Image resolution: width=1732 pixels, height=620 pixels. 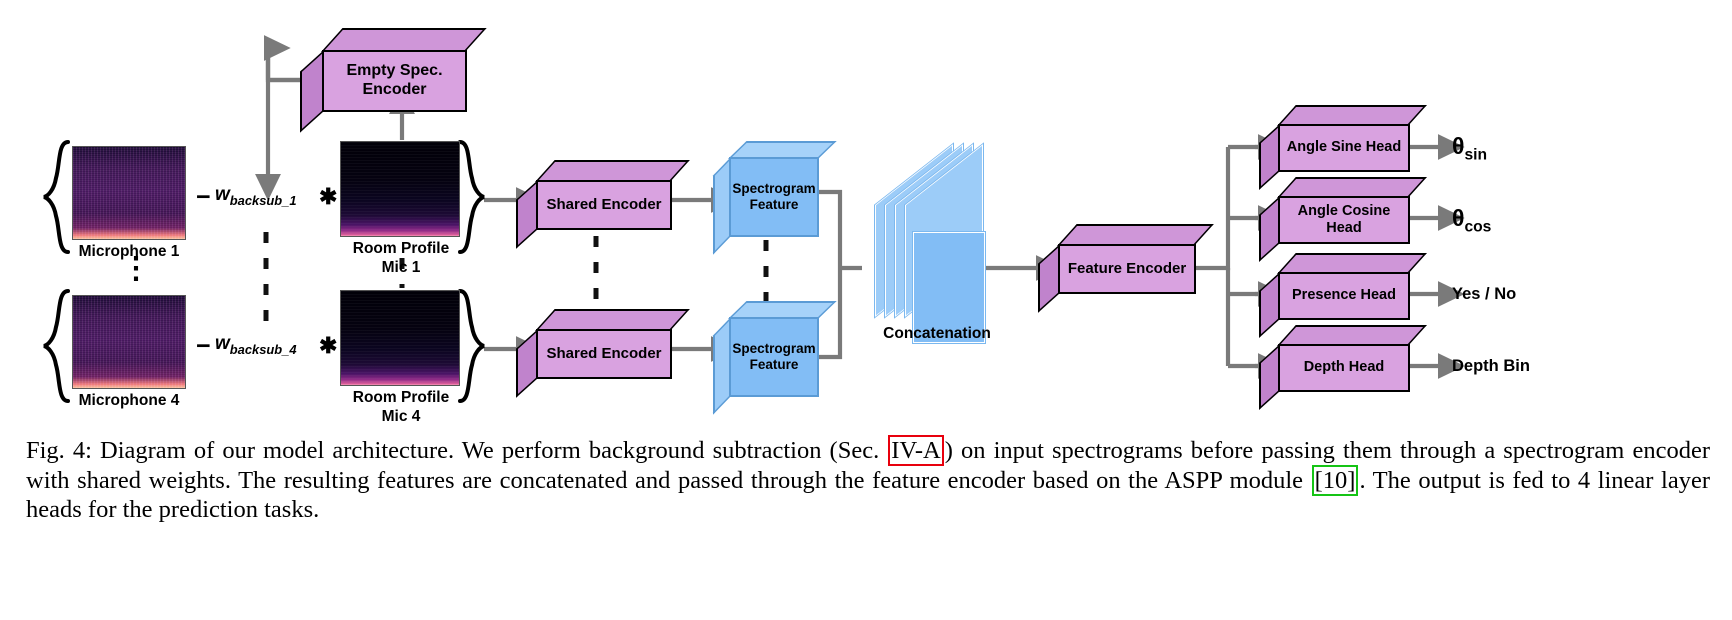 I want to click on spectrogram-feature-1-label: Spectrogram Feature, so click(x=774, y=197).